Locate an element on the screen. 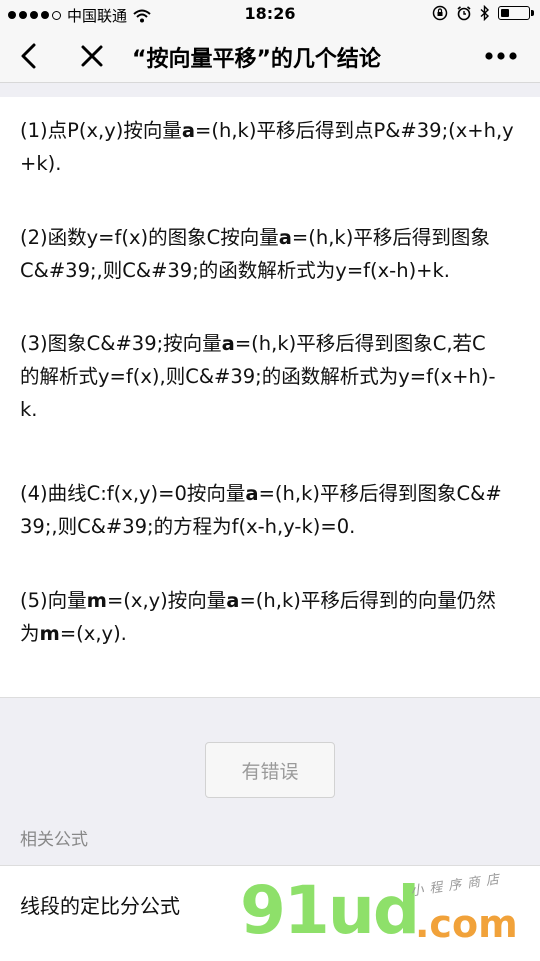  close-icon is located at coordinates (92, 56).